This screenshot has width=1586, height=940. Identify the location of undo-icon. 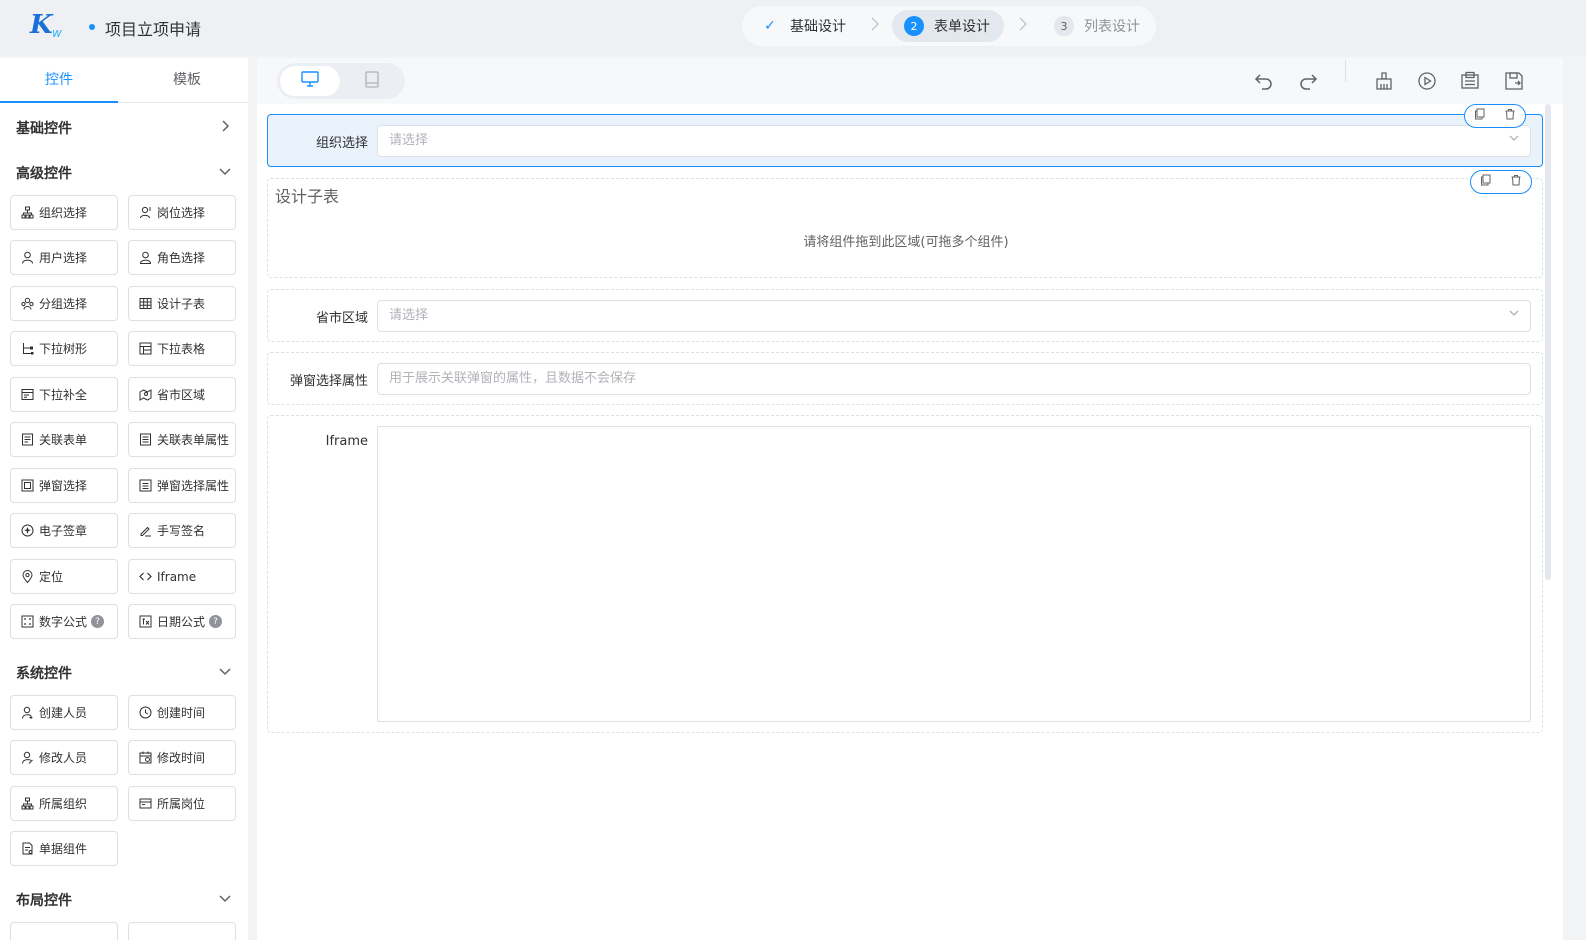
(1264, 81).